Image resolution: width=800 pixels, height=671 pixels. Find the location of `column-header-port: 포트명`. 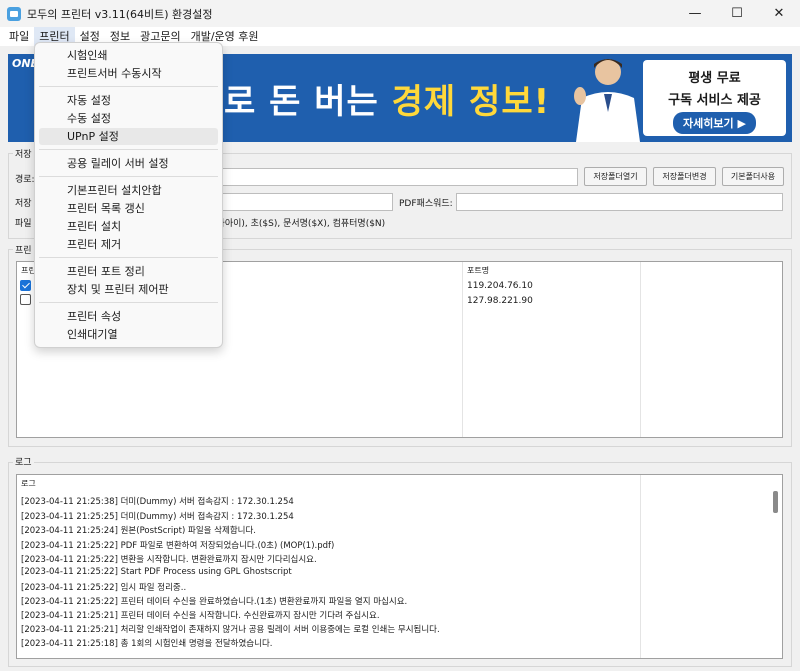

column-header-port: 포트명 is located at coordinates (478, 270).